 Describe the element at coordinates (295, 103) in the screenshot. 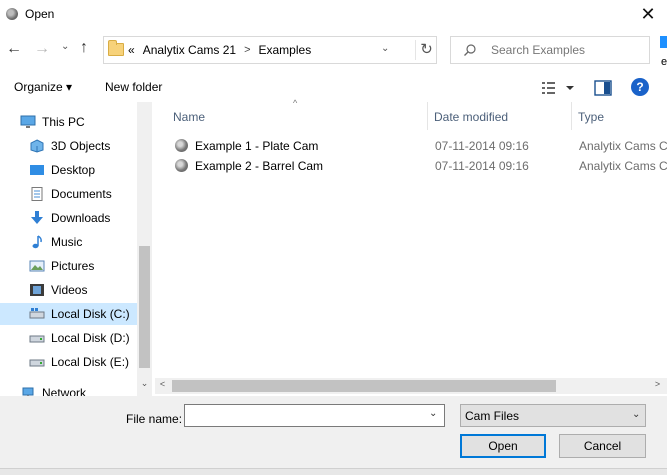

I see `sort-ascending-icon: ^` at that location.